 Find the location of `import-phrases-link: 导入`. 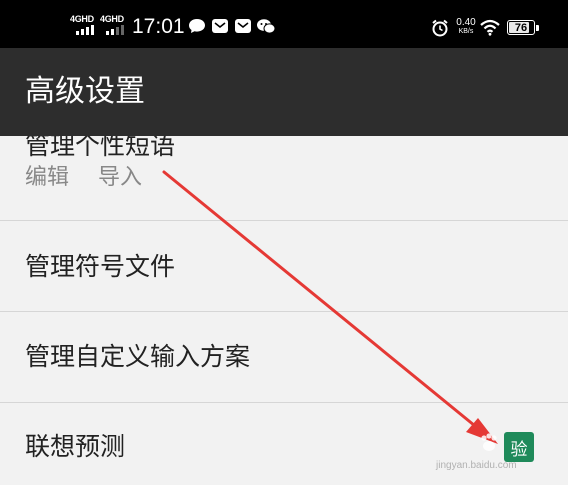

import-phrases-link: 导入 is located at coordinates (120, 178).